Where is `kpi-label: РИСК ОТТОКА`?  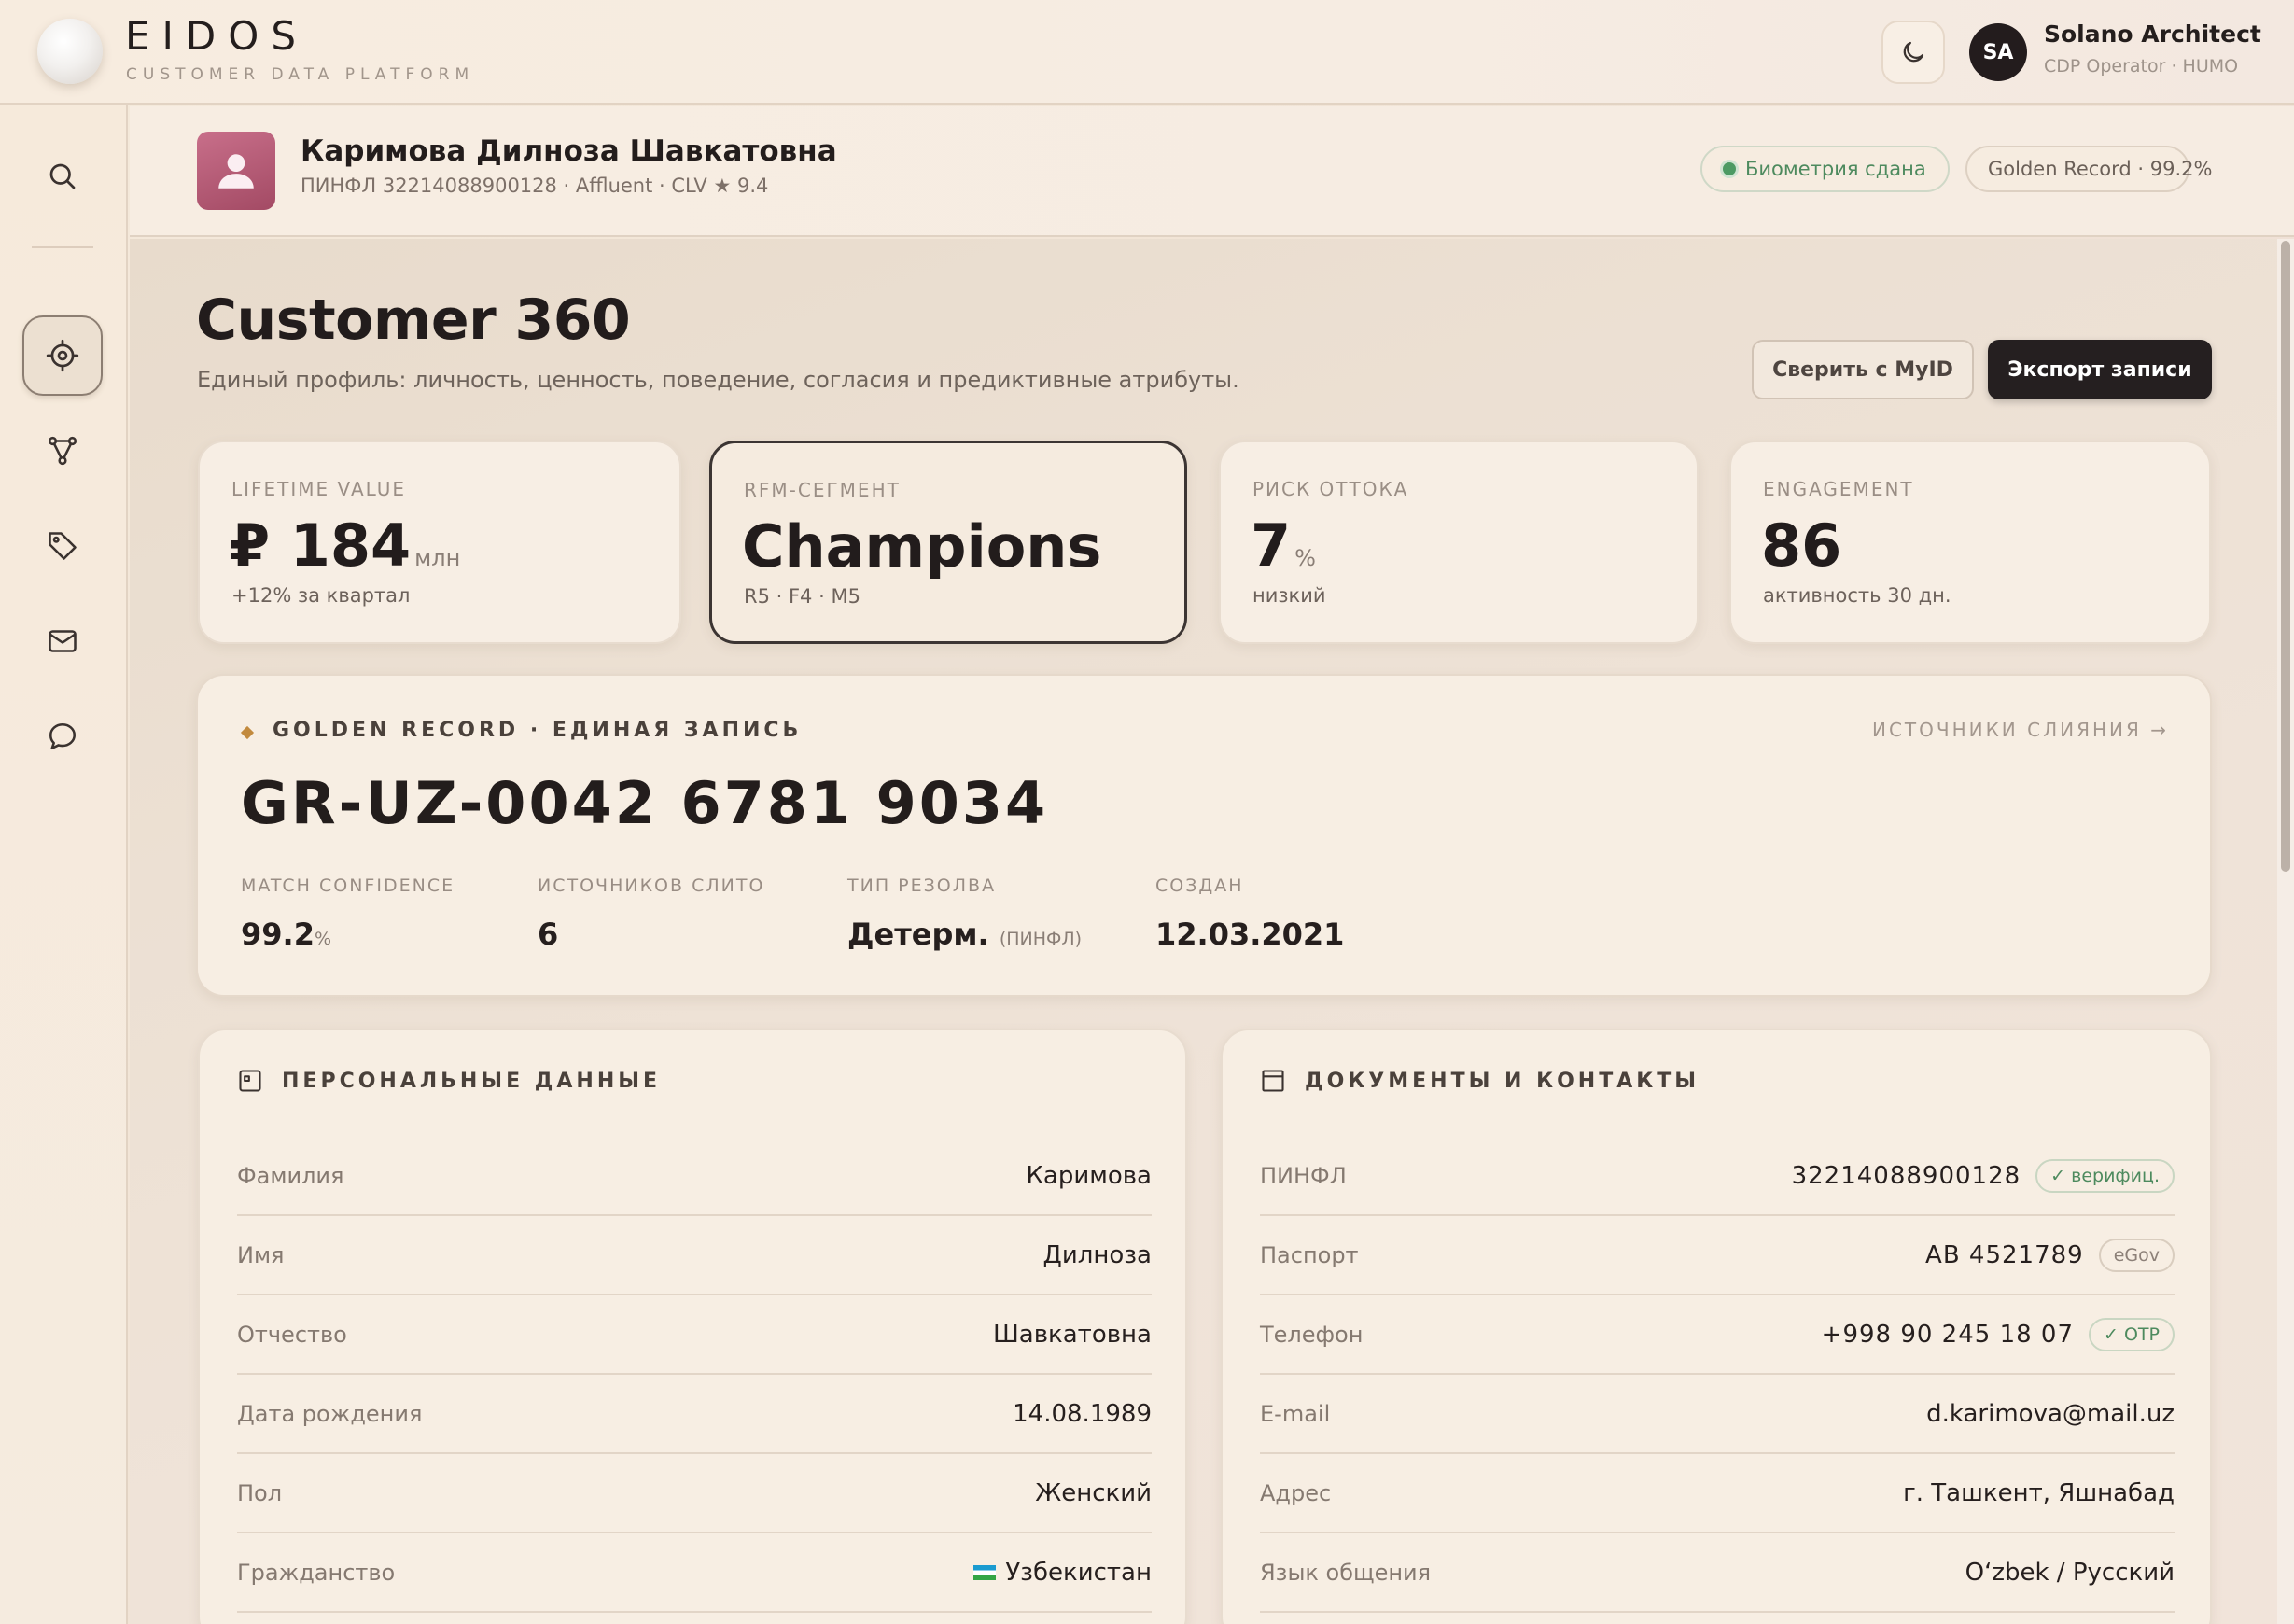
kpi-label: РИСК ОТТОКА is located at coordinates (1330, 489).